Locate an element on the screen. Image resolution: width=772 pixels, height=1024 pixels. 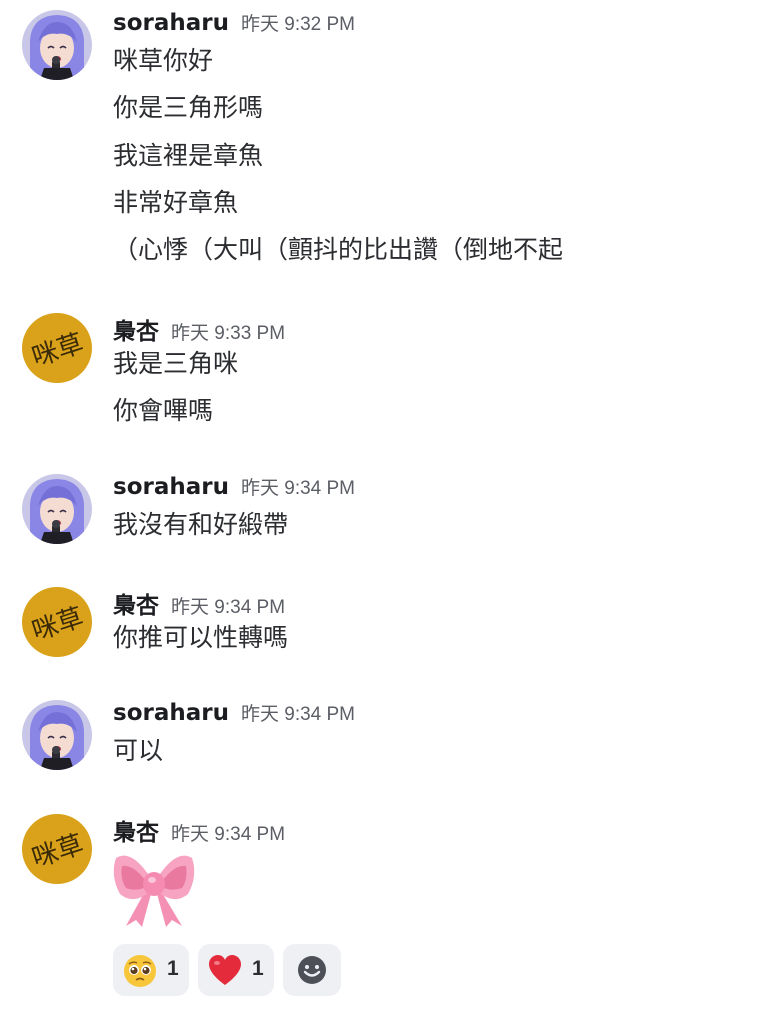
reaction-pleading-face: 1 is located at coordinates (151, 970).